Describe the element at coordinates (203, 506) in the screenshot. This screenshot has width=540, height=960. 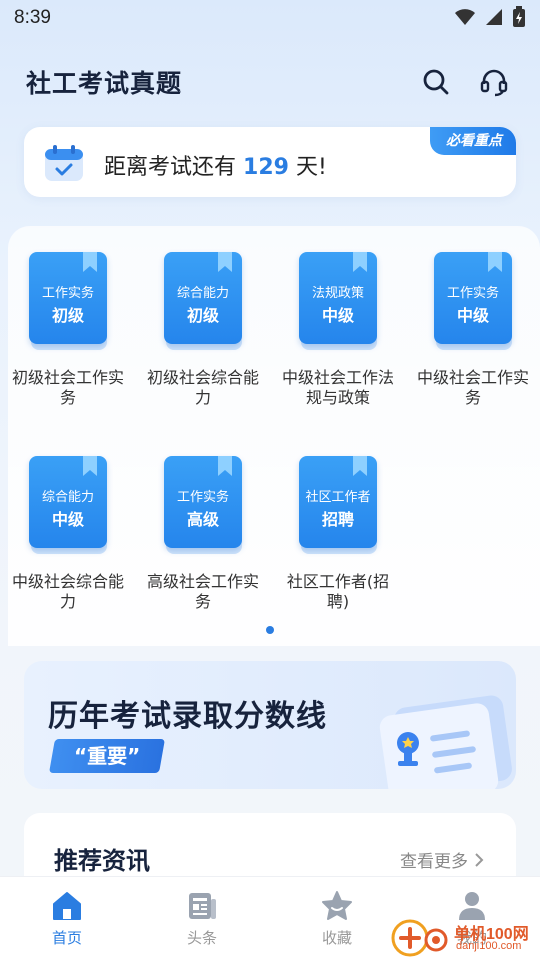
I see `book-icon: 工作实务 高级` at that location.